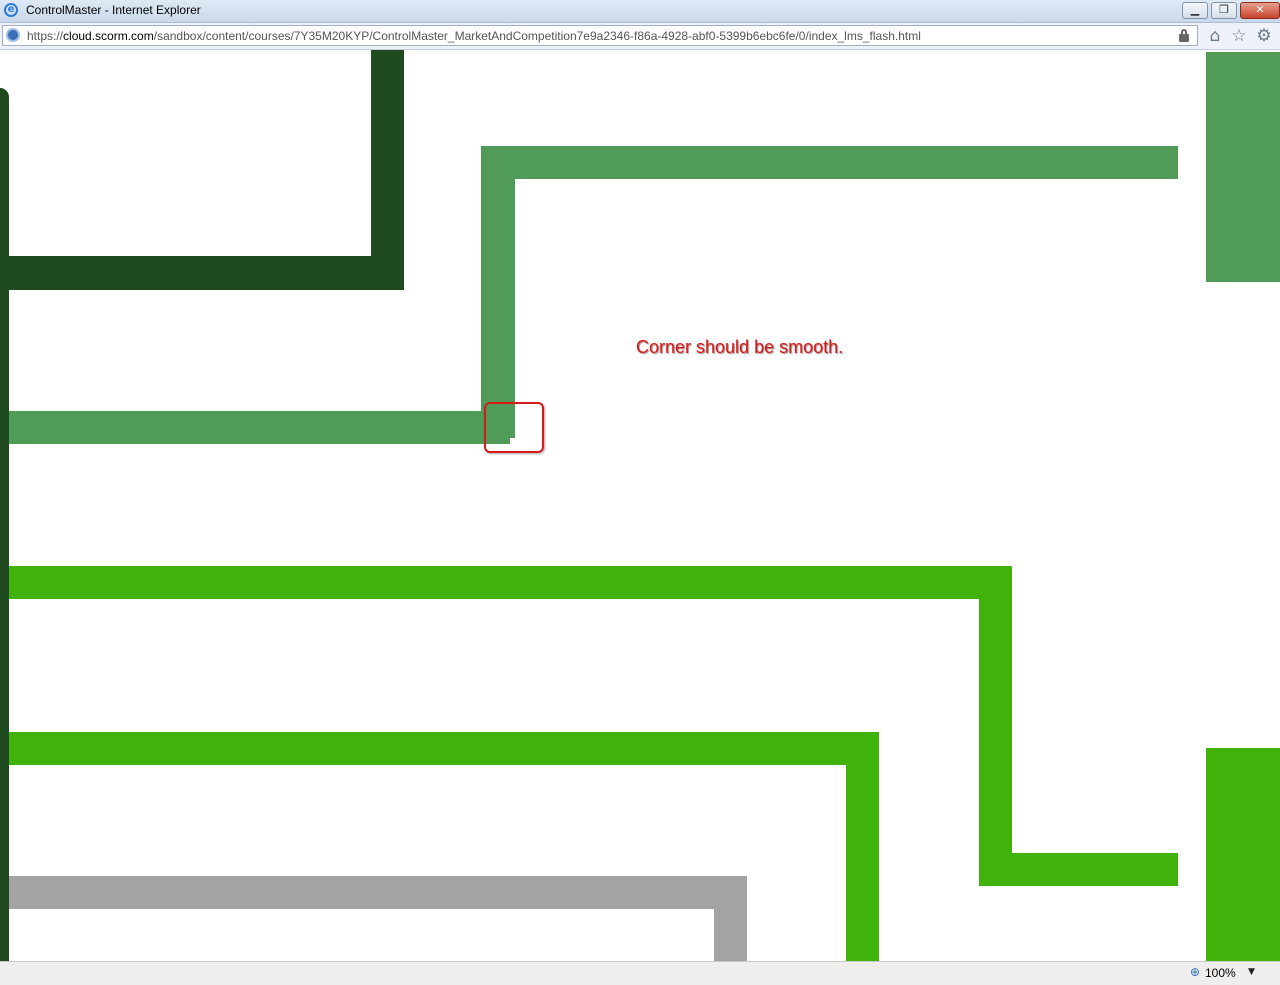 Image resolution: width=1280 pixels, height=985 pixels. Describe the element at coordinates (1196, 972) in the screenshot. I see `zoom-magnifier-icon: ⊕` at that location.